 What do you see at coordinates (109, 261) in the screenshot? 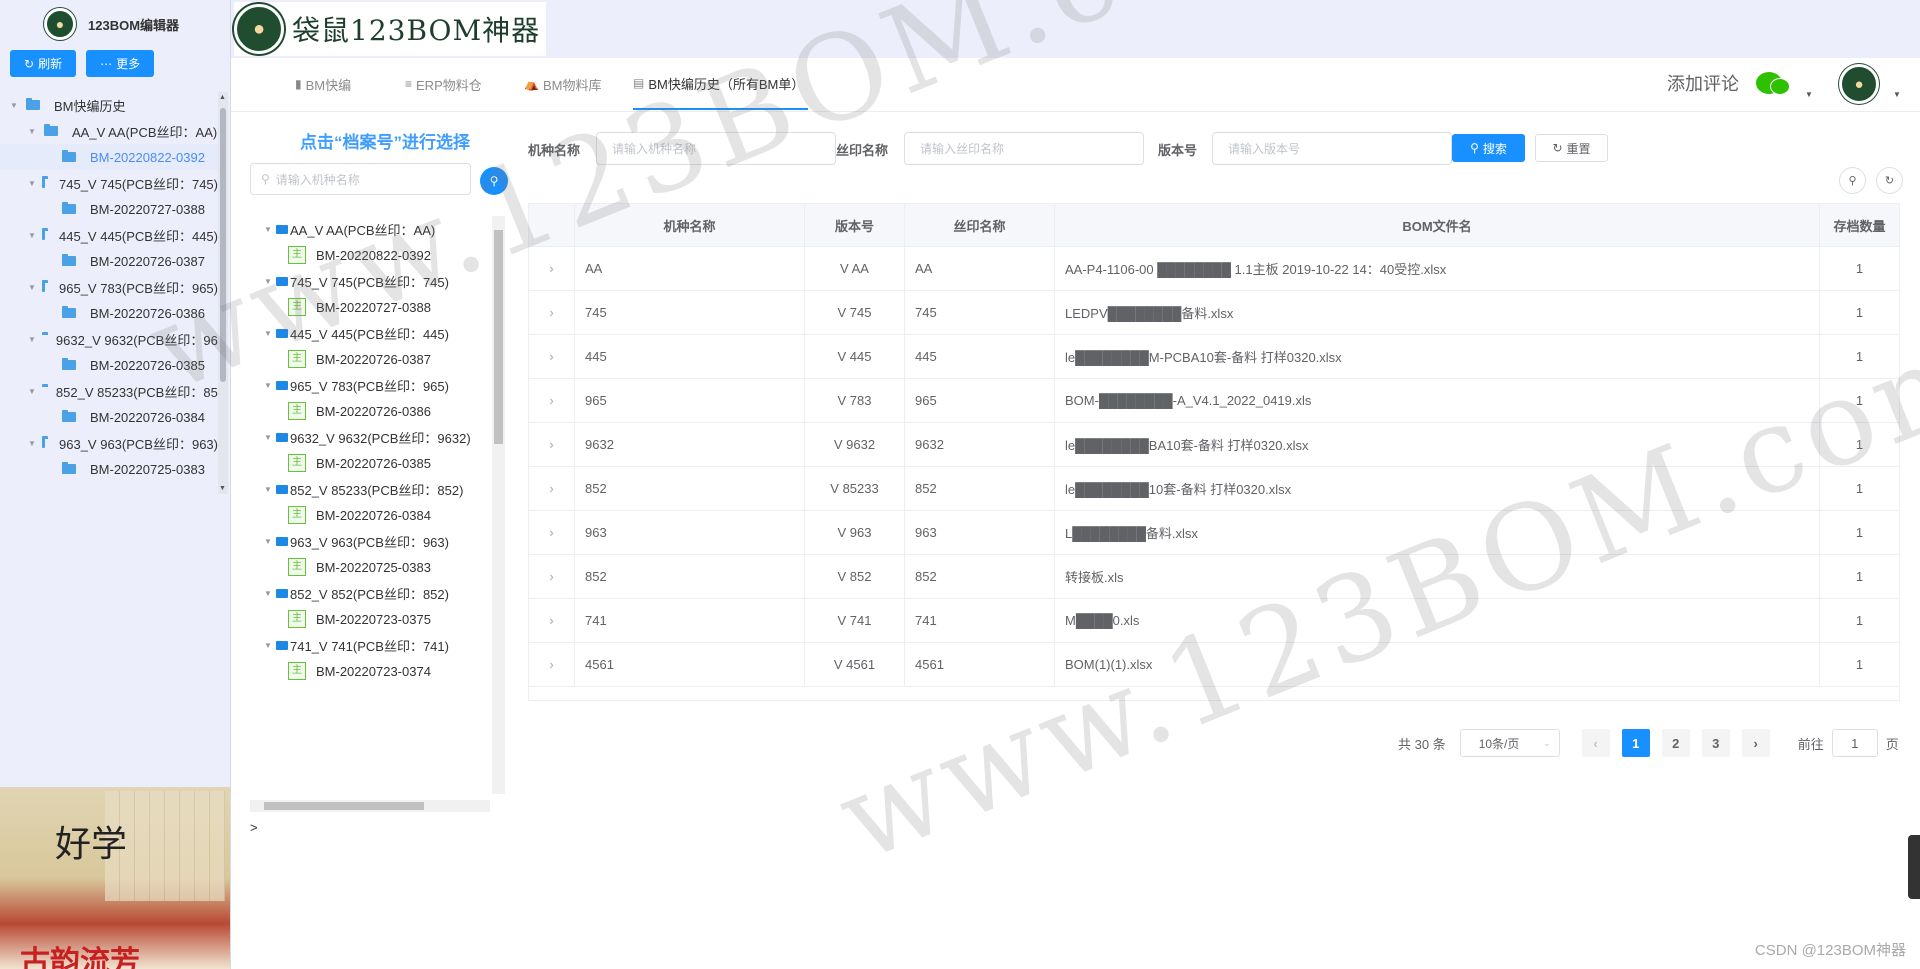
I see `tree-leaf-item: BM-20220726-0387` at bounding box center [109, 261].